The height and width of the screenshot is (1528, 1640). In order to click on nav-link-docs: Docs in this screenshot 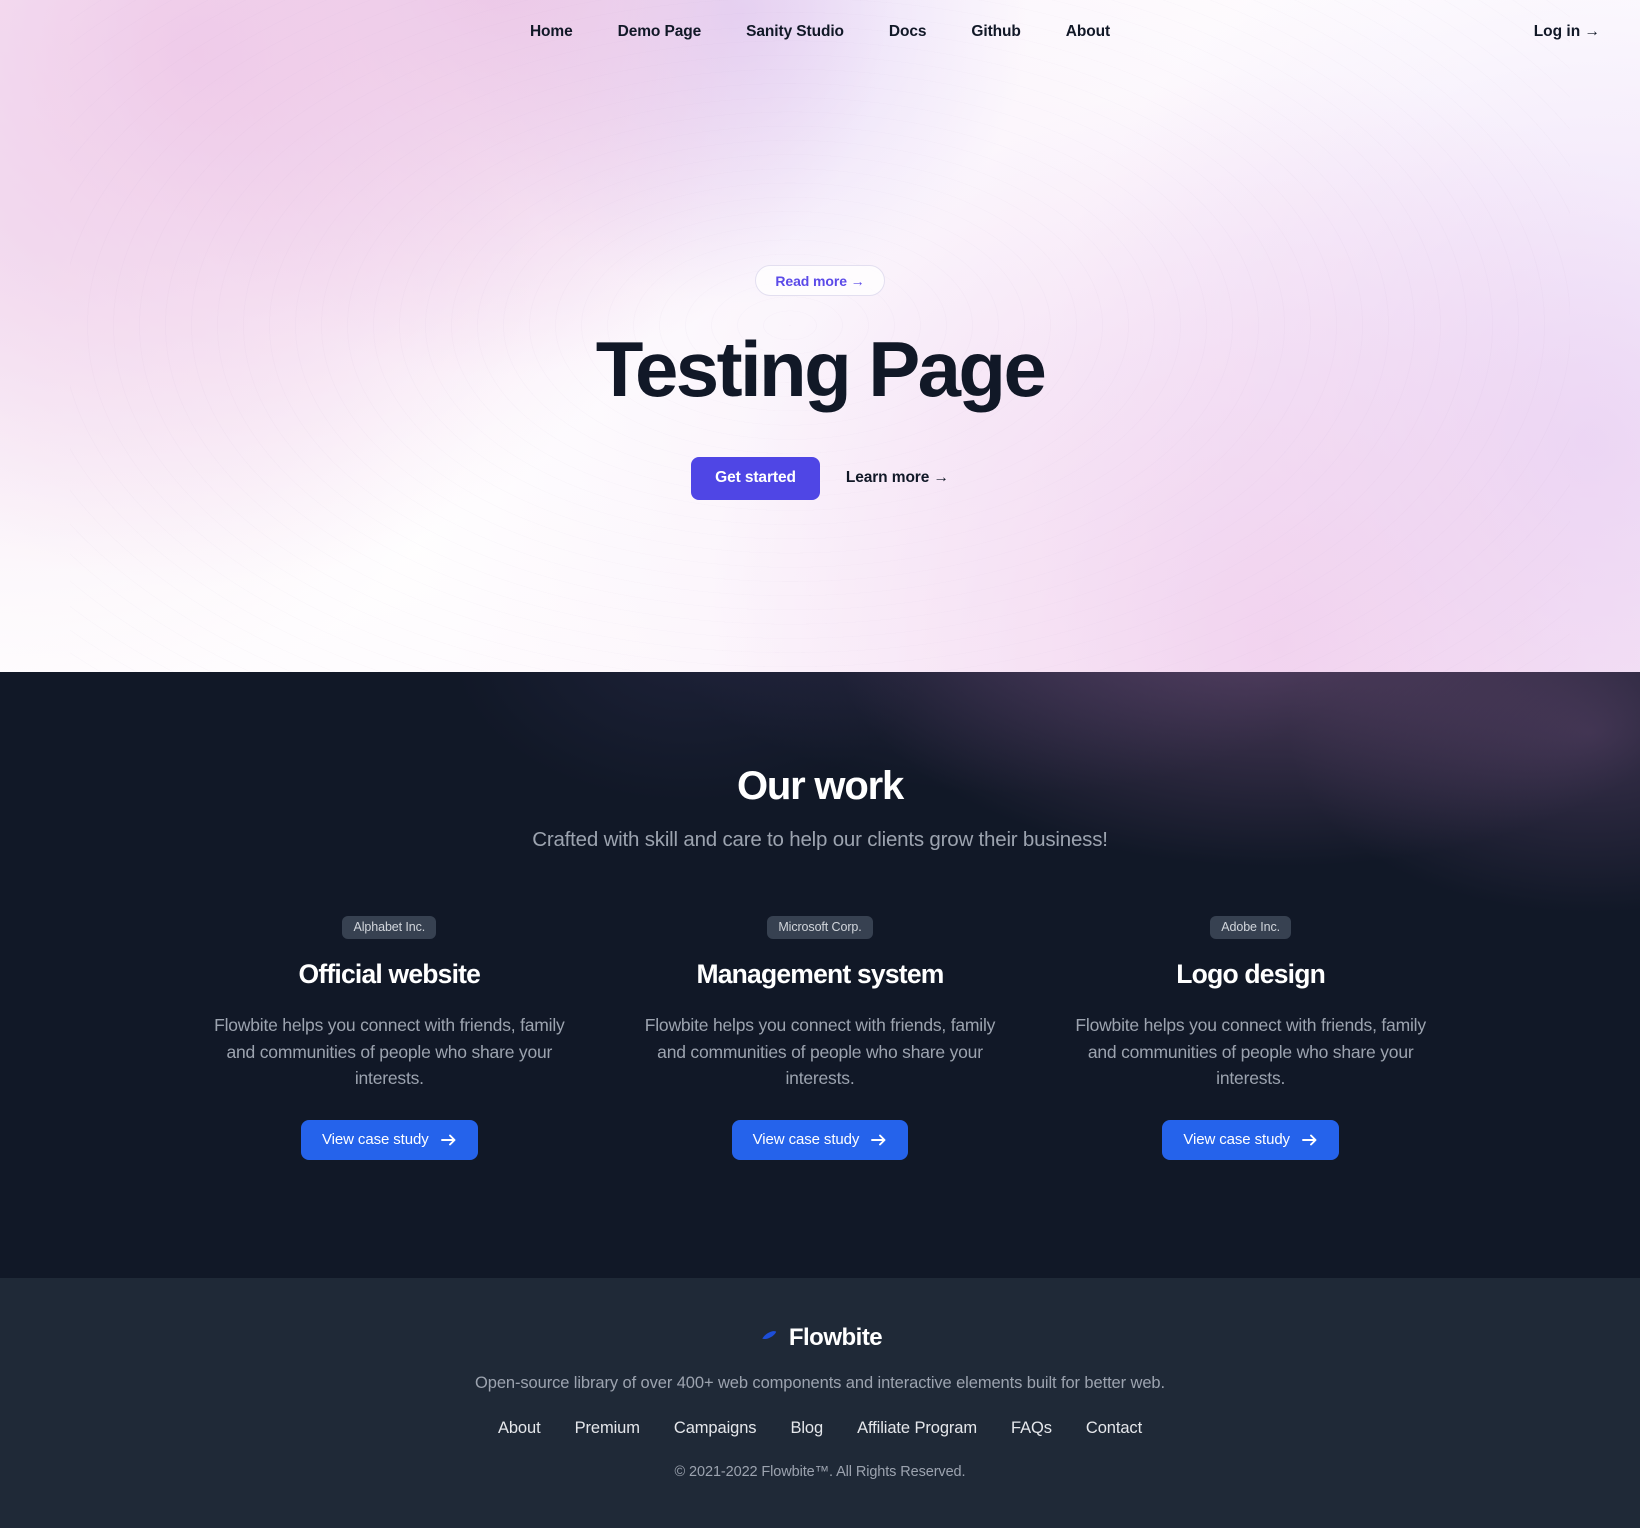, I will do `click(908, 31)`.